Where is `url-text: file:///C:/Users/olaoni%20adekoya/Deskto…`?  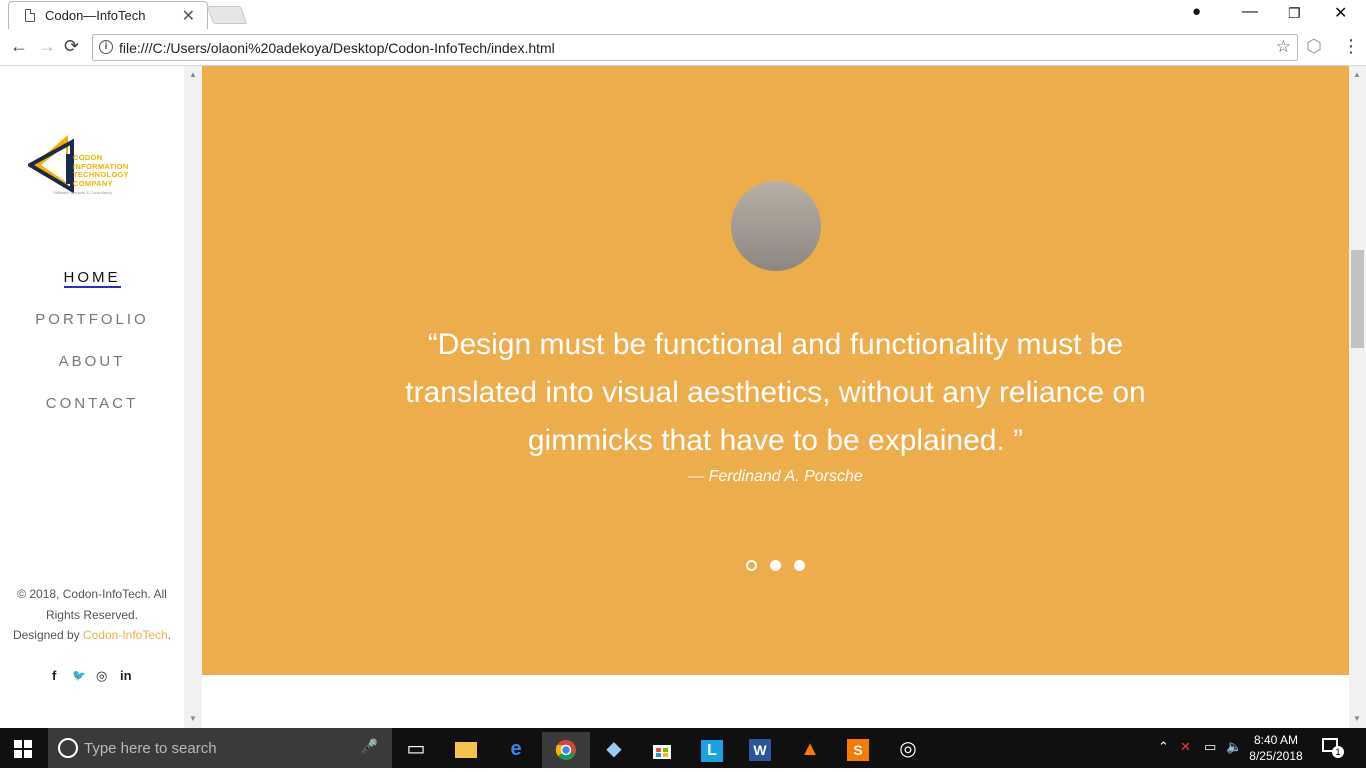
url-text: file:///C:/Users/olaoni%20adekoya/Deskto… is located at coordinates (337, 48).